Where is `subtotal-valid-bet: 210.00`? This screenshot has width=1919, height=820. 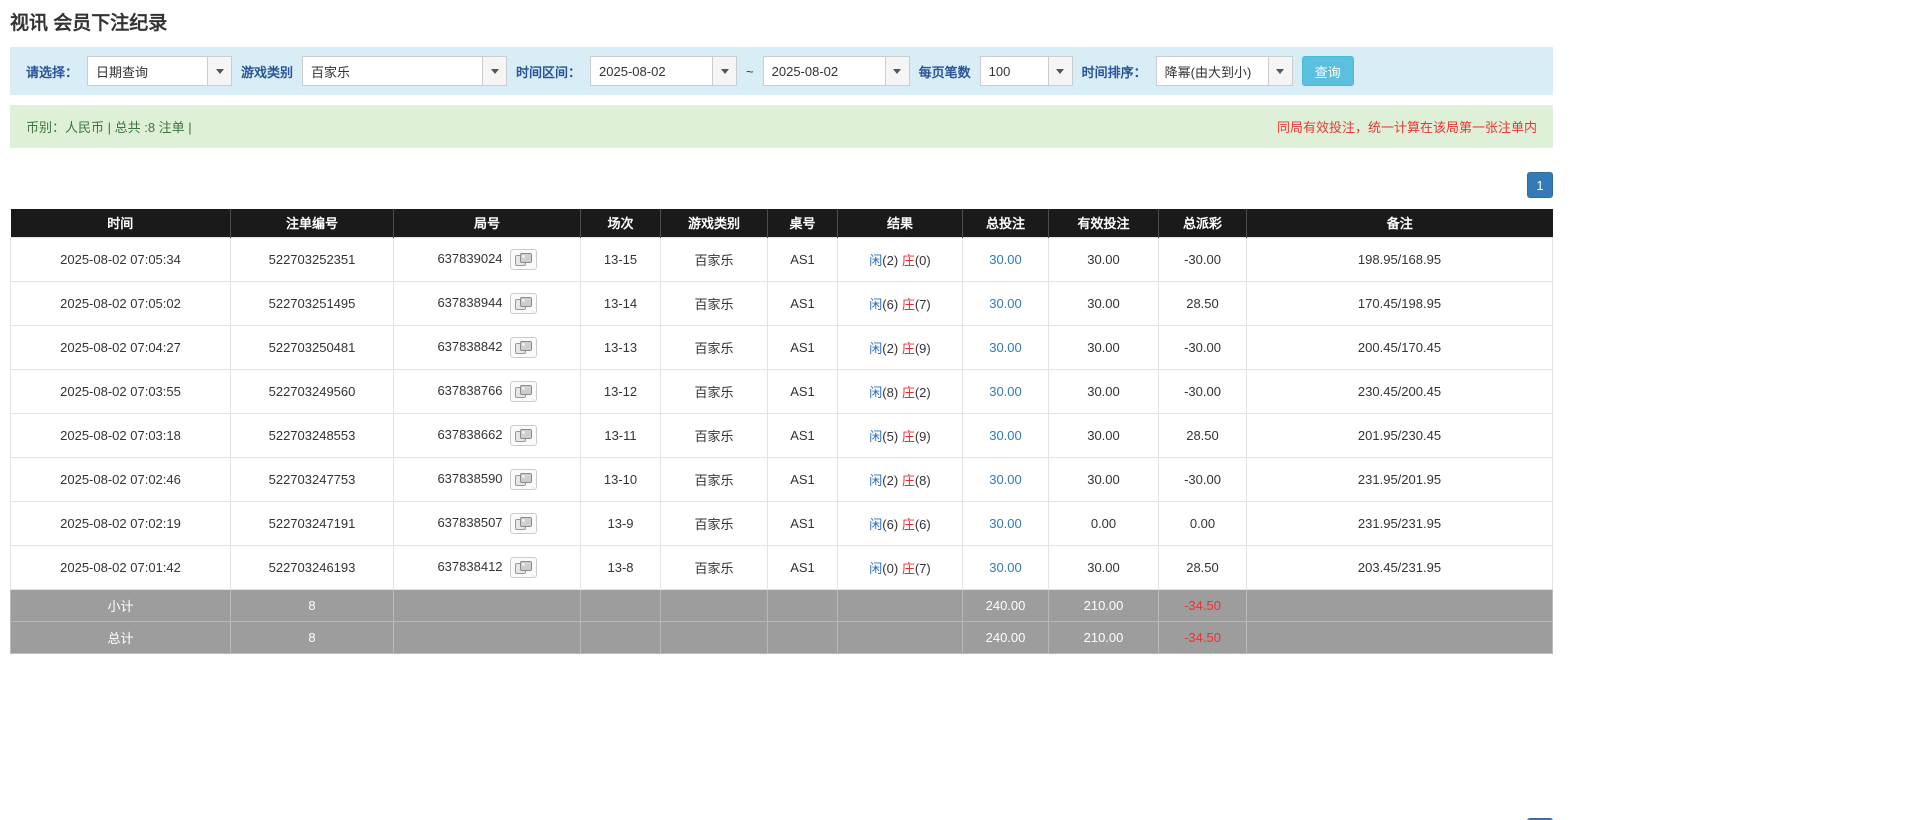
subtotal-valid-bet: 210.00 is located at coordinates (1103, 605).